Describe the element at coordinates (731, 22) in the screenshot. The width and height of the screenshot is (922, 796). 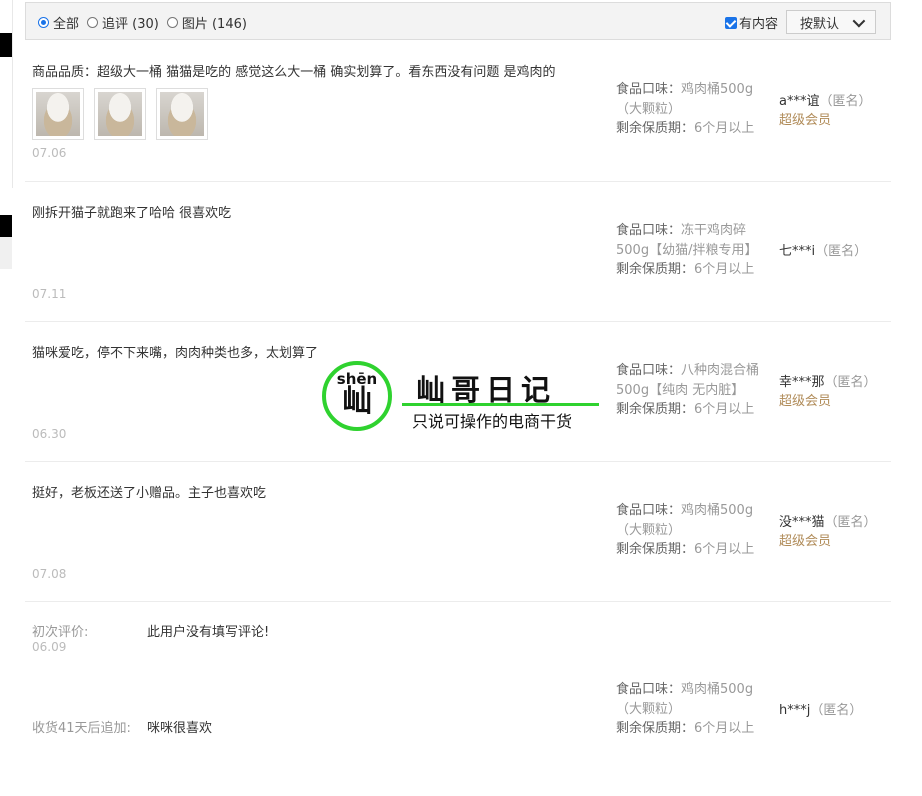
I see `has-content-checkbox` at that location.